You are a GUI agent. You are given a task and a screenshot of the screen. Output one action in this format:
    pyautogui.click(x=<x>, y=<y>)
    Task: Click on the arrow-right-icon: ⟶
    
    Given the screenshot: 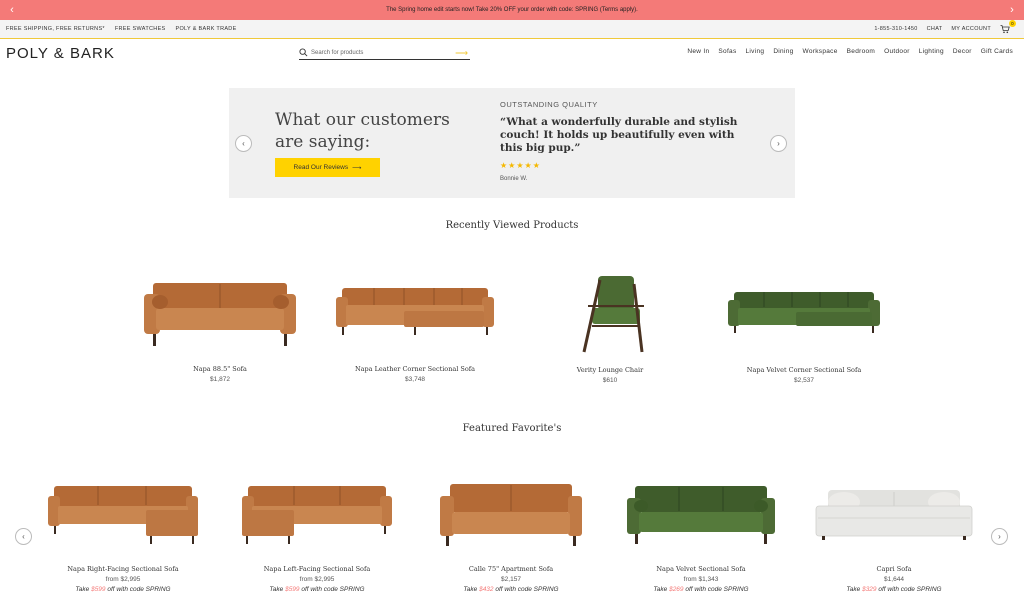 What is the action you would take?
    pyautogui.click(x=357, y=168)
    